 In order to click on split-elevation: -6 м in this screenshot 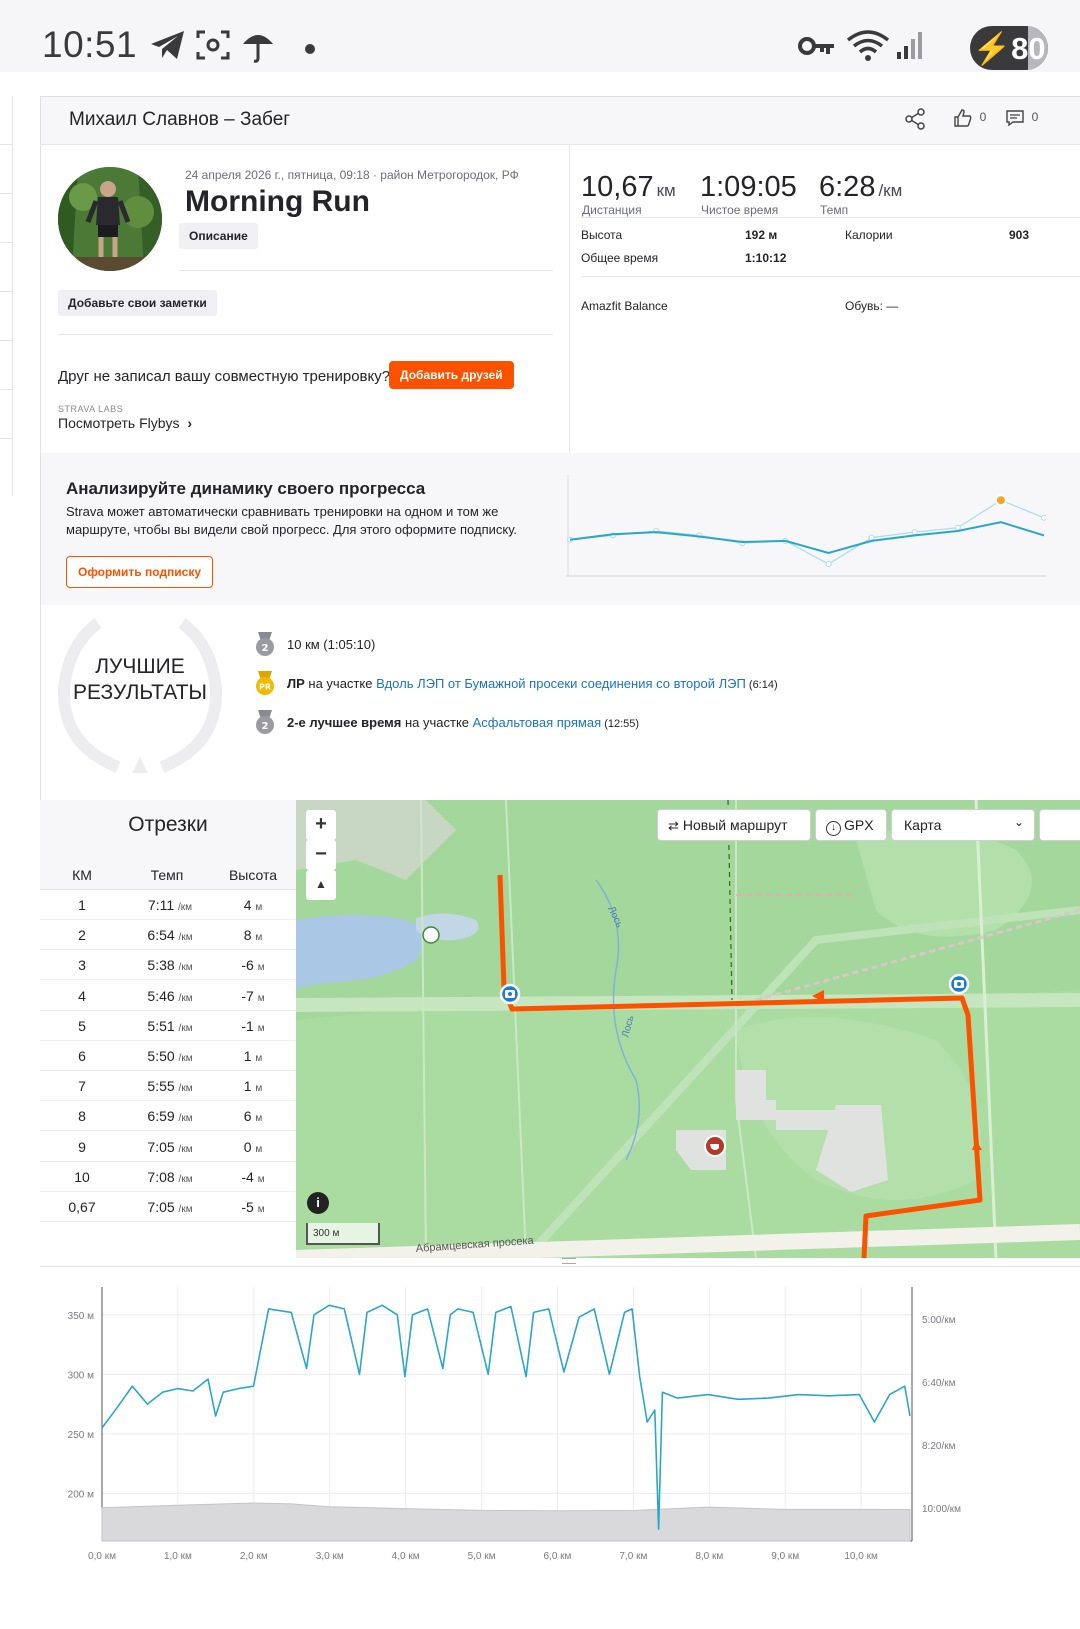, I will do `click(253, 965)`.